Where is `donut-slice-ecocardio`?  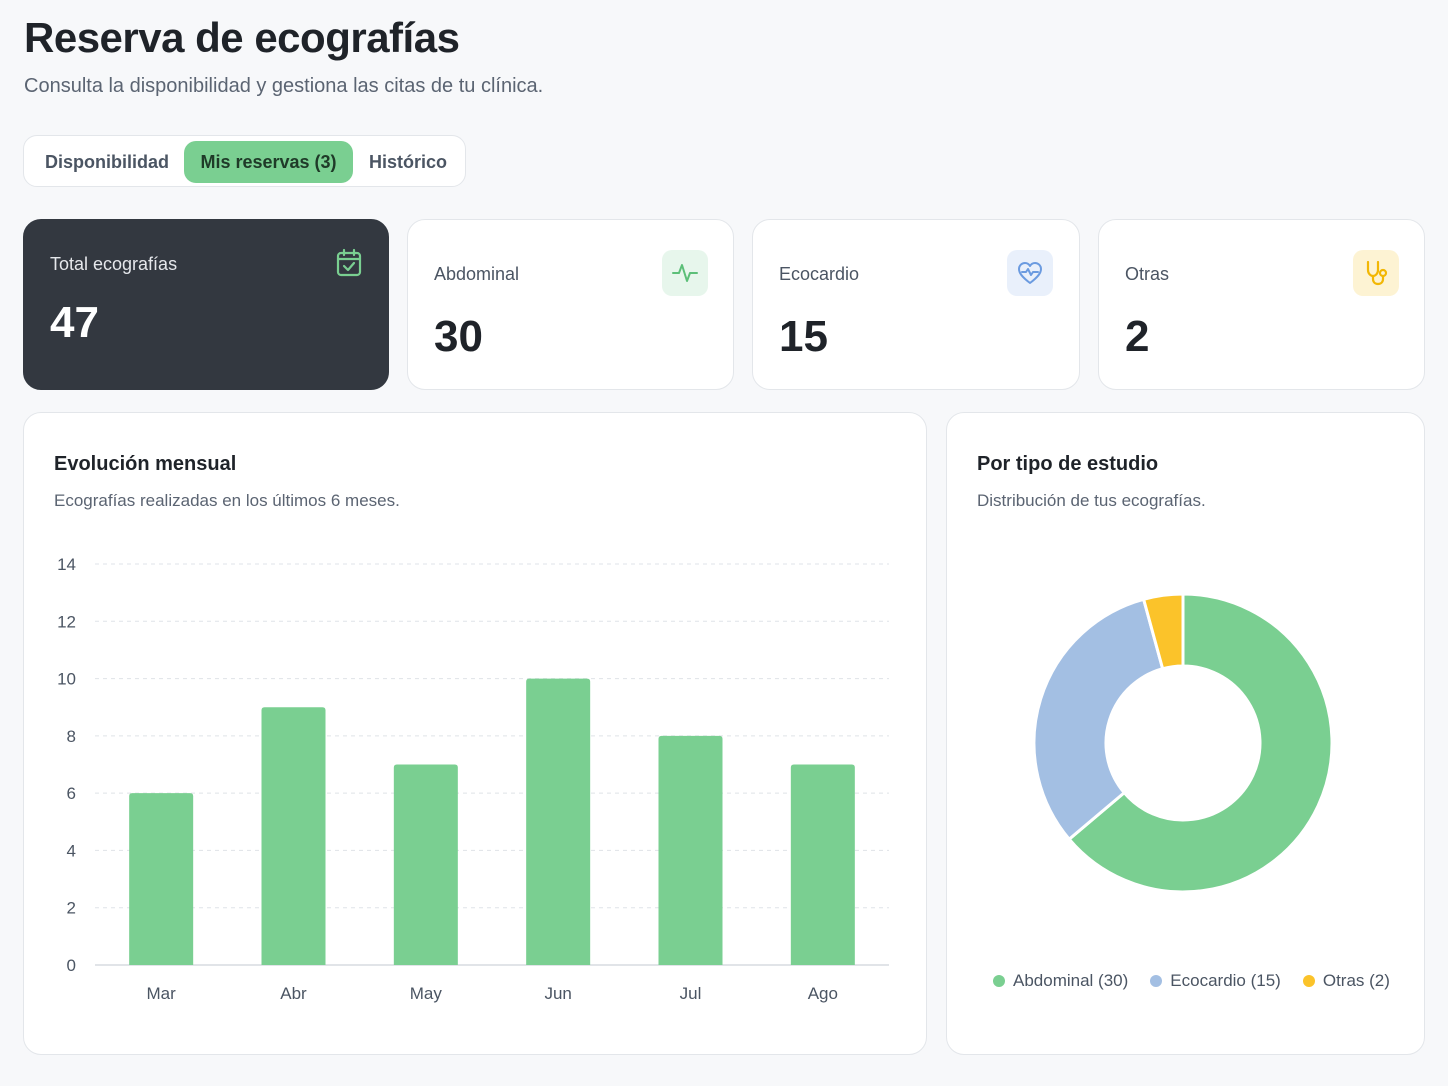 donut-slice-ecocardio is located at coordinates (1098, 719).